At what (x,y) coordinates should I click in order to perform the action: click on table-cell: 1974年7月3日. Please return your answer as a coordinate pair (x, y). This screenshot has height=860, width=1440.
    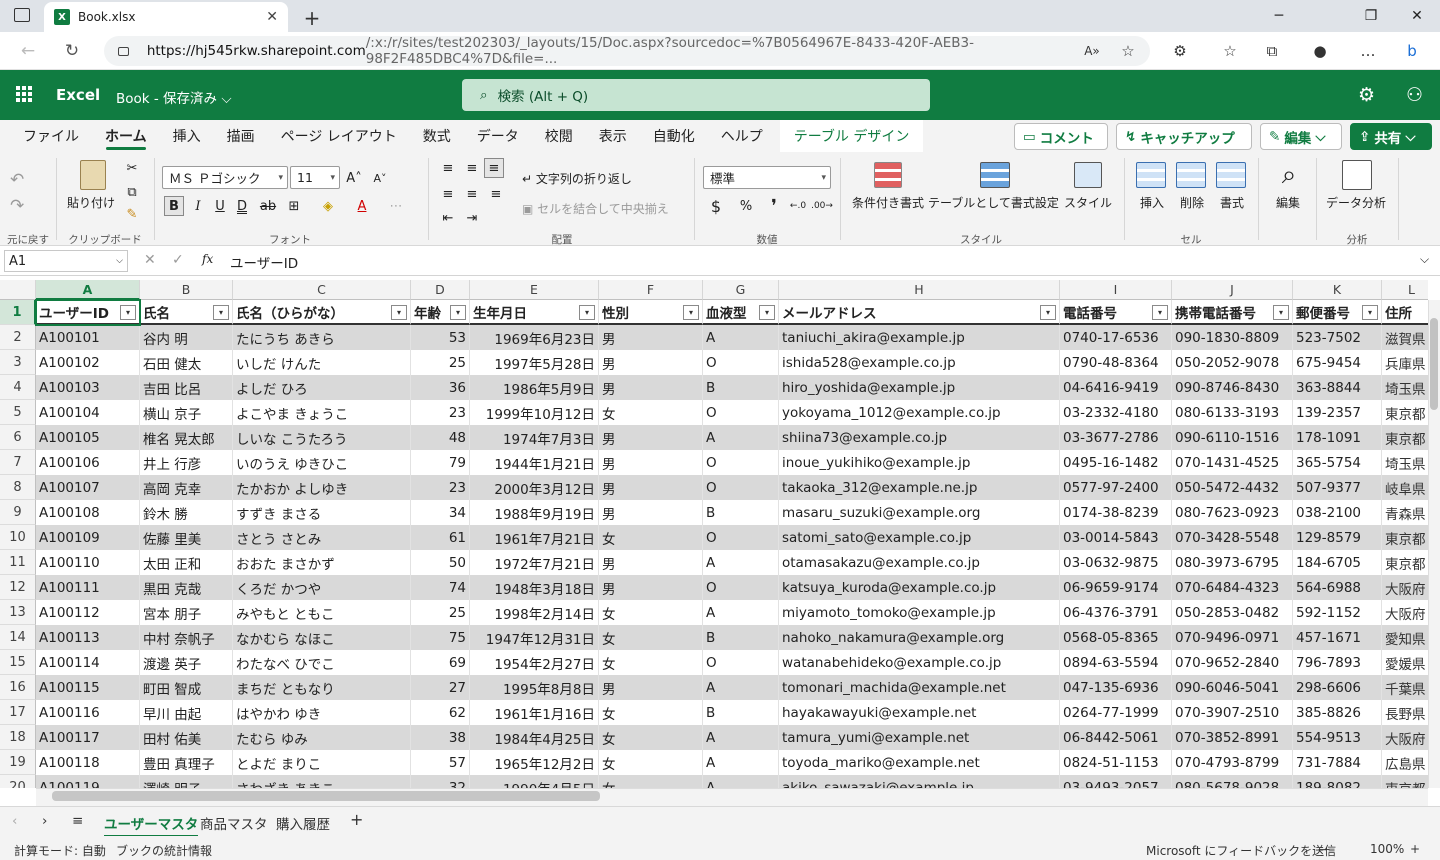
    Looking at the image, I should click on (534, 437).